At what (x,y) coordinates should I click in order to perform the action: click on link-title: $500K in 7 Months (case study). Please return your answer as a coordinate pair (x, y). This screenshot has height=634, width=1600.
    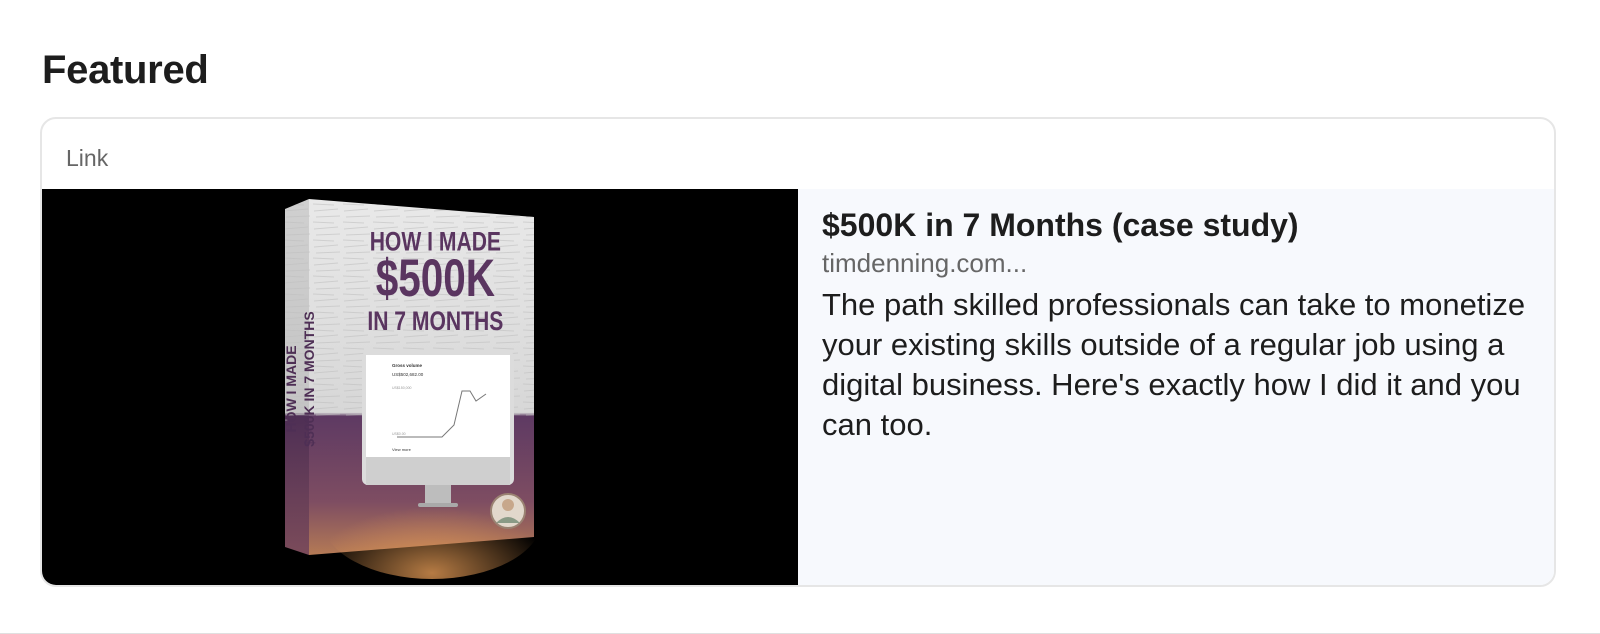
    Looking at the image, I should click on (1177, 225).